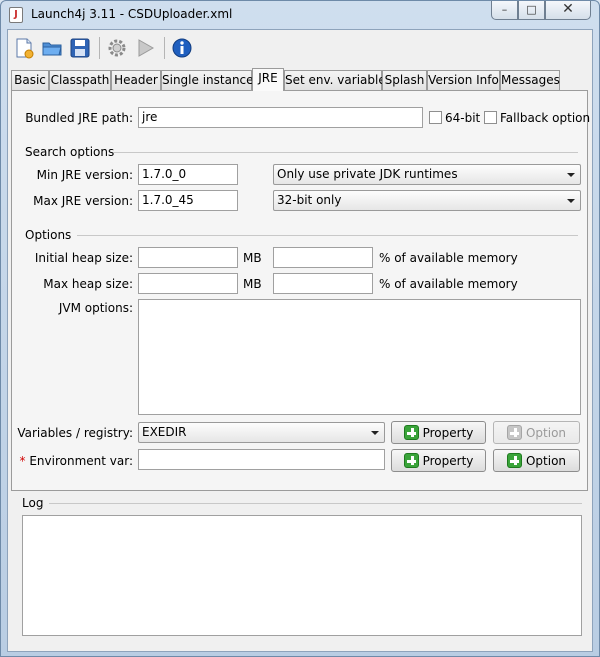 This screenshot has height=657, width=600. What do you see at coordinates (207, 80) in the screenshot?
I see `tab-single-instance: Single instance` at bounding box center [207, 80].